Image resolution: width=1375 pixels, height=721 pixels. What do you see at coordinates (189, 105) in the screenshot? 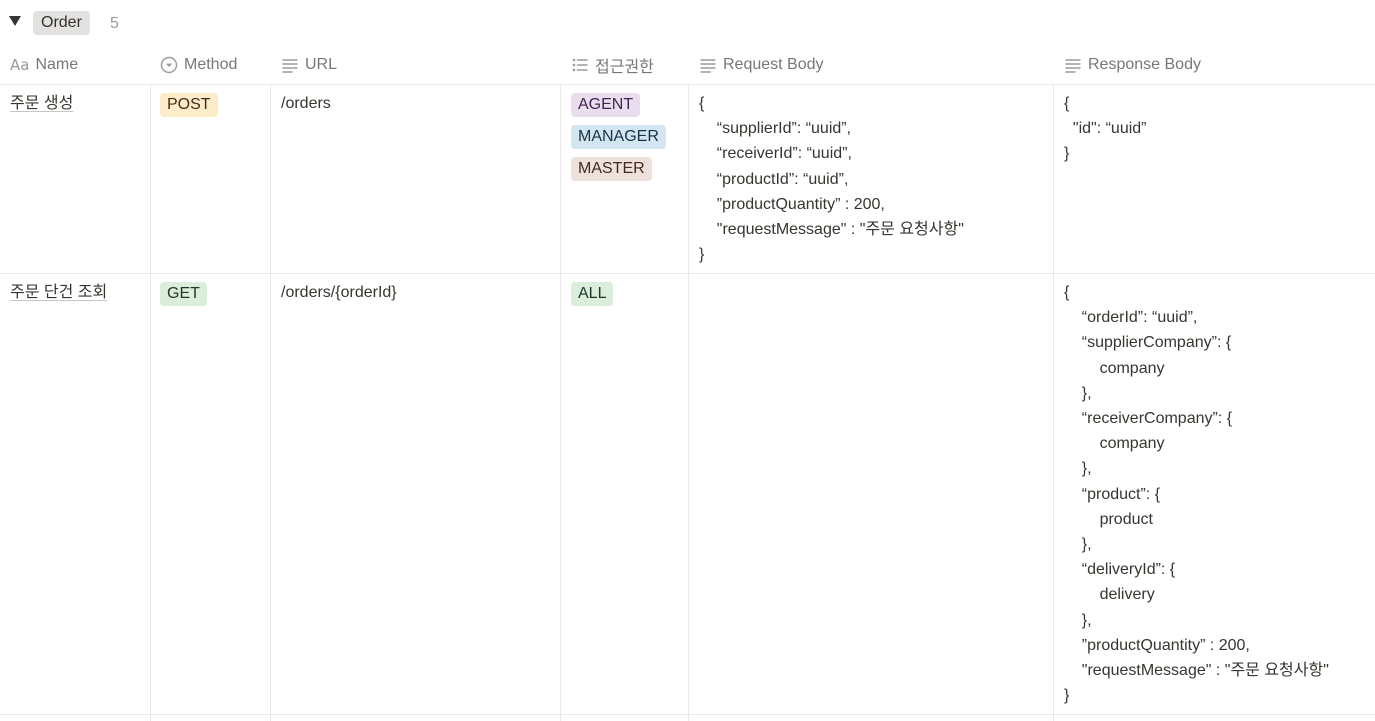
I see `method-tag: POST` at bounding box center [189, 105].